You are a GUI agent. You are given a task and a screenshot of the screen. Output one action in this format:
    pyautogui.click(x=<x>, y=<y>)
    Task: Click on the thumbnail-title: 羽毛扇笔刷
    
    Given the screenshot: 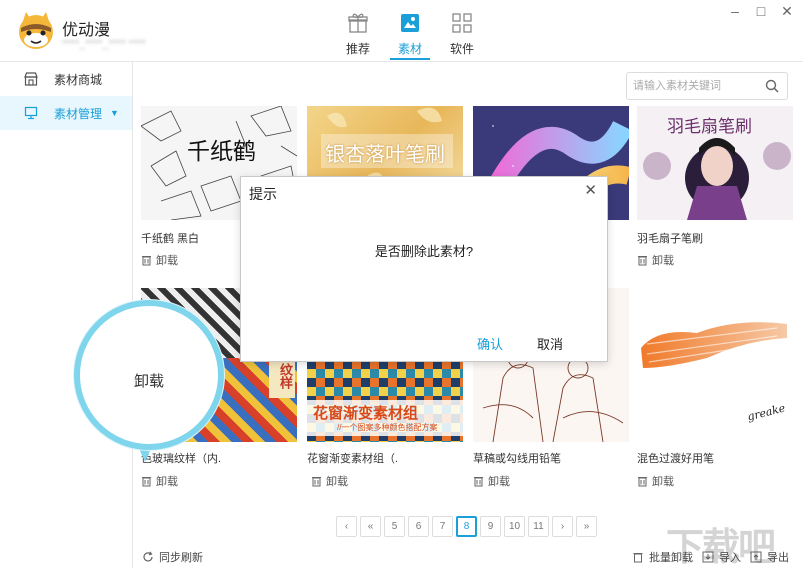 What is the action you would take?
    pyautogui.click(x=709, y=127)
    